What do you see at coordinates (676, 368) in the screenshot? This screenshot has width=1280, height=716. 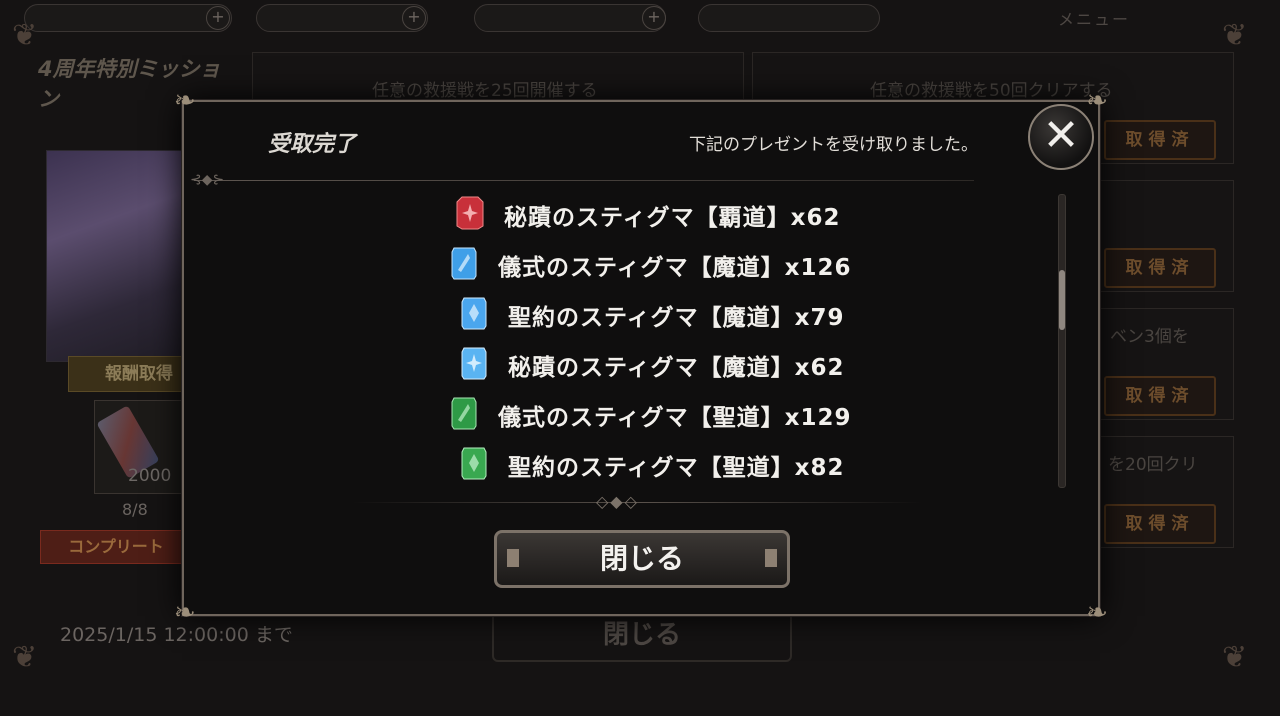 I see `reward-label: 秘蹟のスティグマ【魔道】x62` at bounding box center [676, 368].